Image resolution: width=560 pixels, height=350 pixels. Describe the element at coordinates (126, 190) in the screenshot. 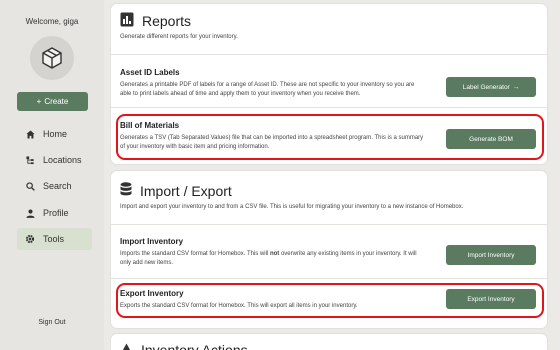

I see `database-icon` at that location.